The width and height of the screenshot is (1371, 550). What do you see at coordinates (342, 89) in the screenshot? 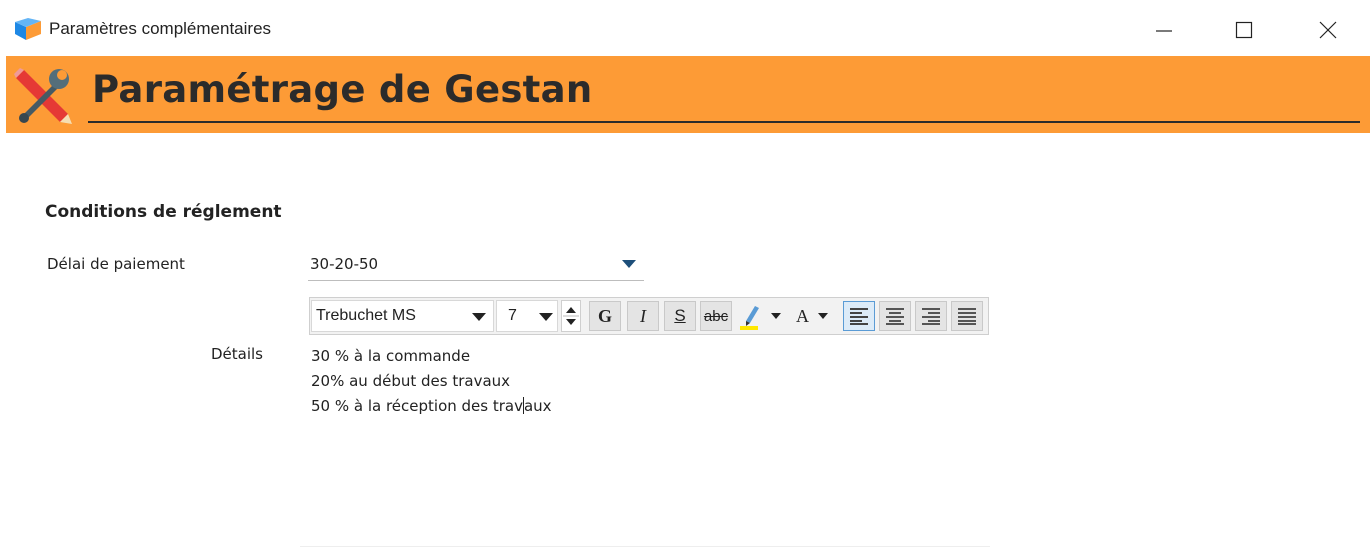
I see `page-title: Paramétrage de Gestan` at bounding box center [342, 89].